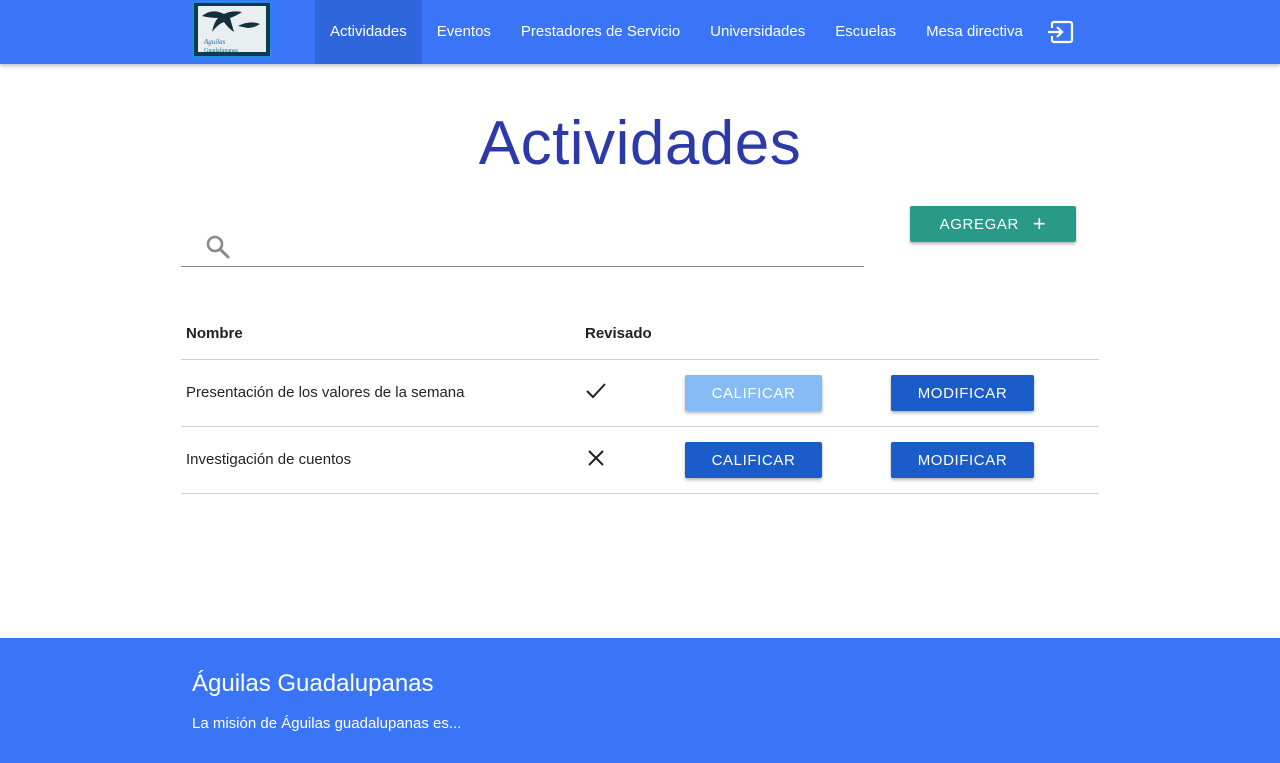  I want to click on logo-inner: Aguilas Guadalupanas, so click(232, 30).